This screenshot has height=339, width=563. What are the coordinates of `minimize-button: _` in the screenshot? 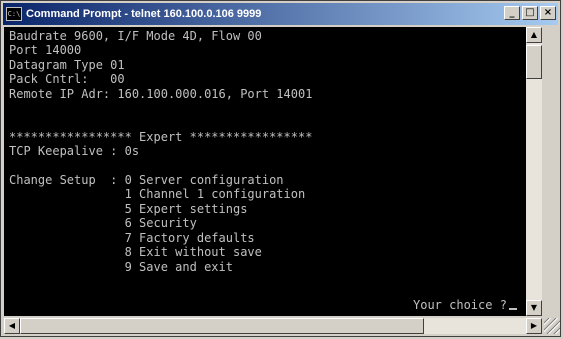 It's located at (512, 13).